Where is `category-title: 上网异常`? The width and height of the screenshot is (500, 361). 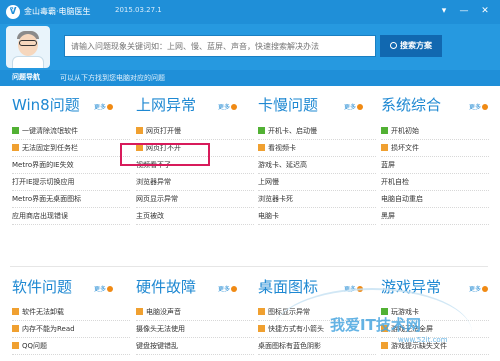
category-title: 上网异常 is located at coordinates (166, 105).